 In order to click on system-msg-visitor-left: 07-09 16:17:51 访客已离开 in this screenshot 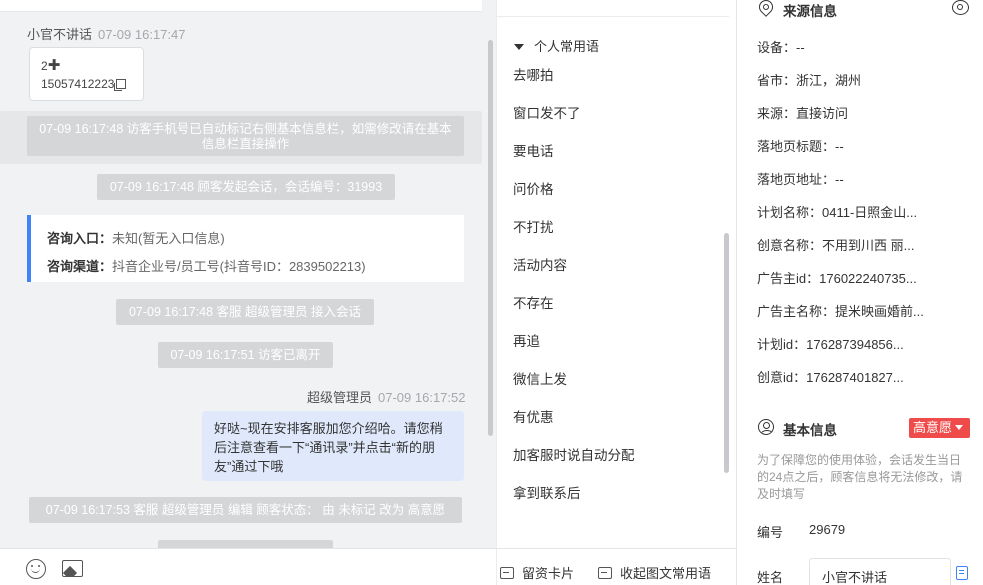, I will do `click(245, 355)`.